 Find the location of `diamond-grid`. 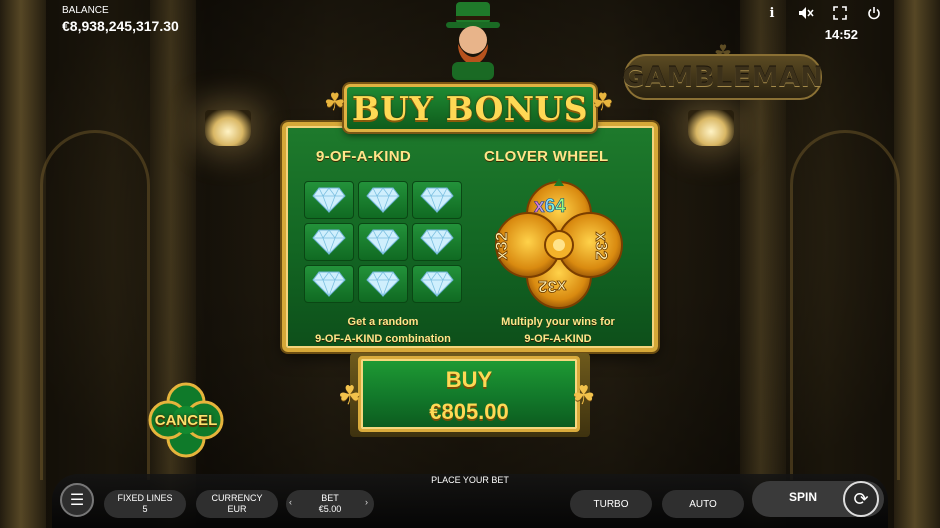

diamond-grid is located at coordinates (383, 242).